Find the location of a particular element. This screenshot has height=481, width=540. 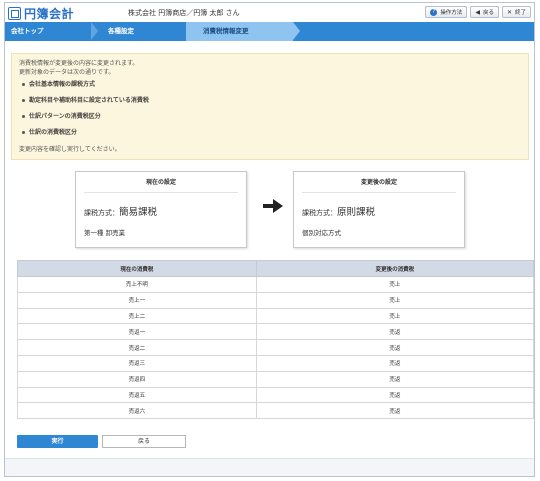

help-button: ? 操作方法 is located at coordinates (446, 12).